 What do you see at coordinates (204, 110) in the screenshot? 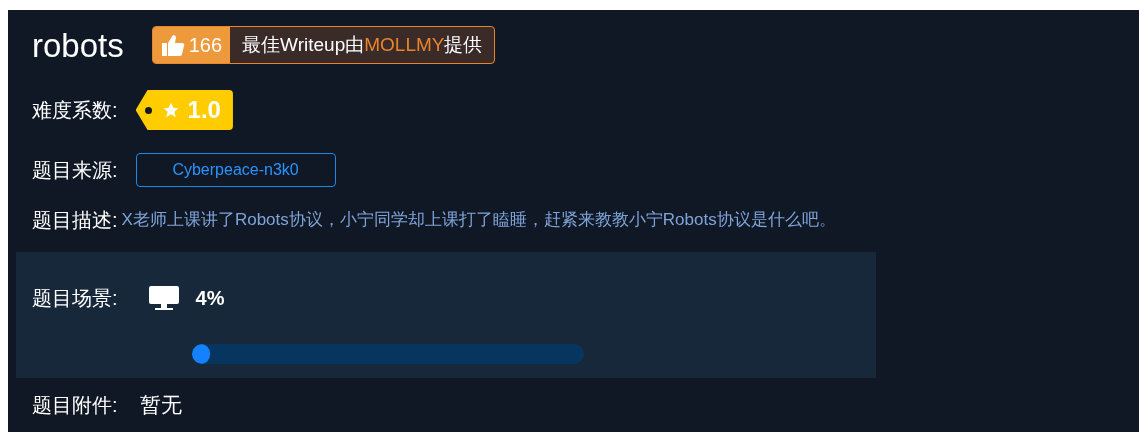
I see `difficulty-value: 1.0` at bounding box center [204, 110].